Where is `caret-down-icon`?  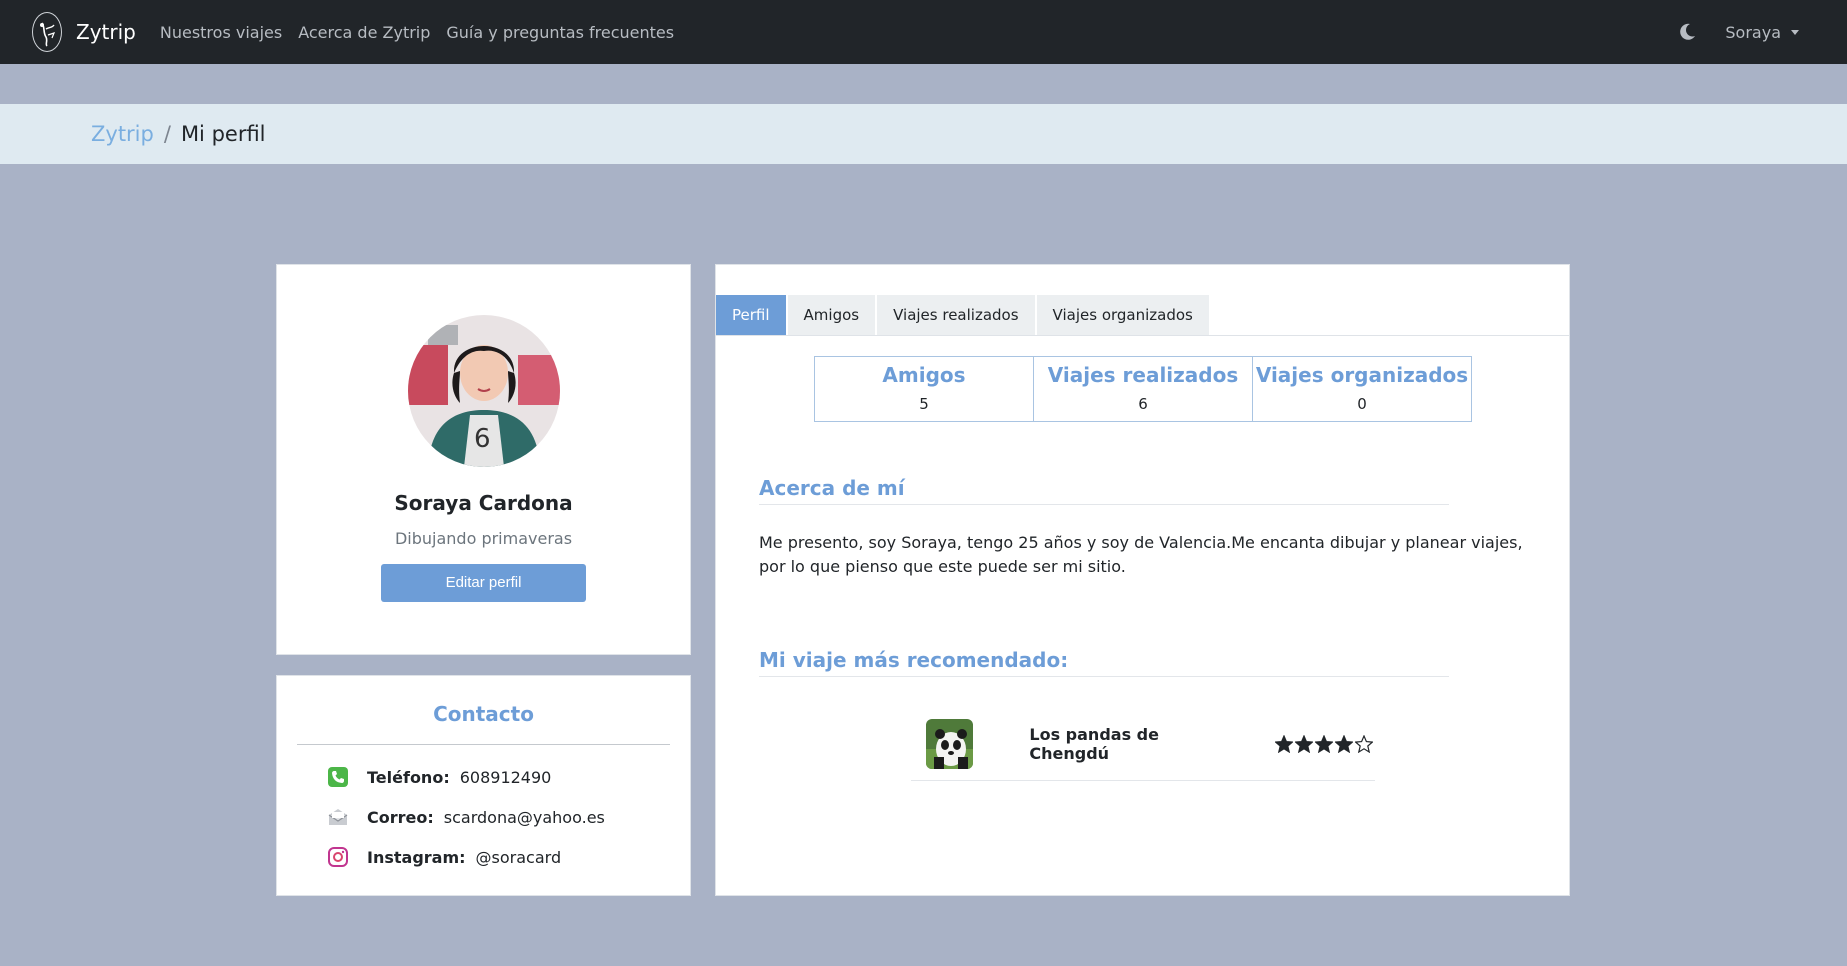
caret-down-icon is located at coordinates (1795, 32).